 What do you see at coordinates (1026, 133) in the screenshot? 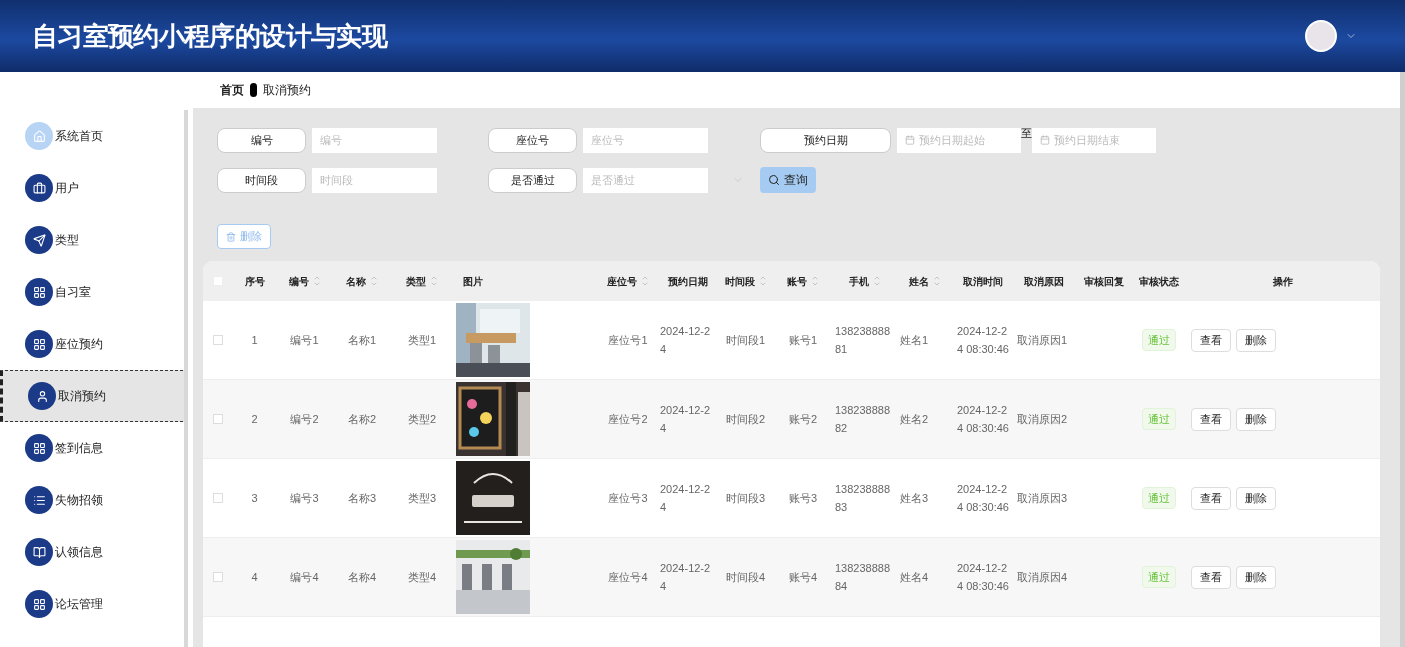
I see `range-separator: 至` at bounding box center [1026, 133].